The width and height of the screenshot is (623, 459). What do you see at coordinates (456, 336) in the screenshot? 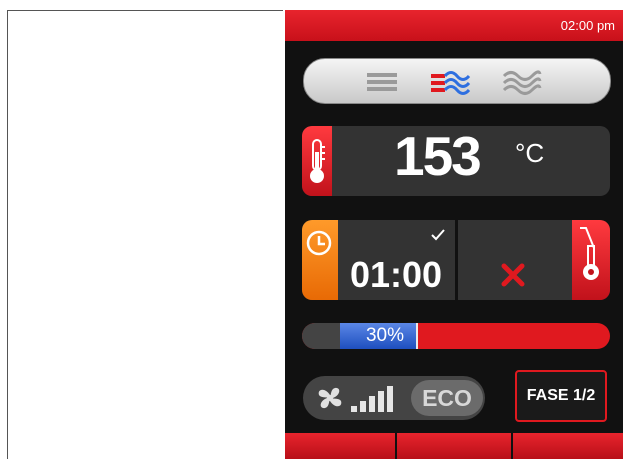
I see `cooking-progress-bar: 30%` at bounding box center [456, 336].